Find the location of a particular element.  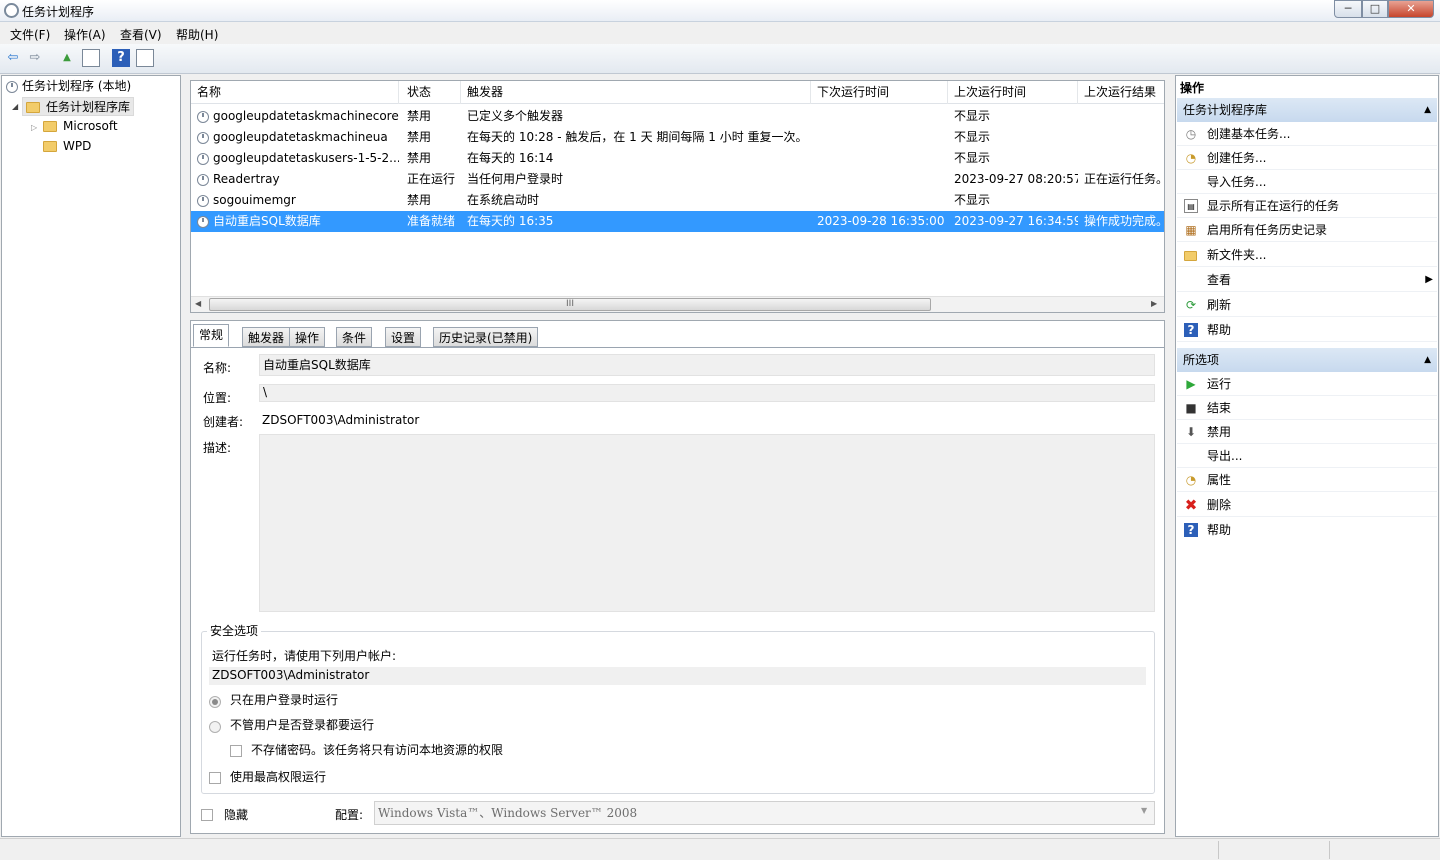

tree-item-microsoft: Microsoft is located at coordinates (80, 126).